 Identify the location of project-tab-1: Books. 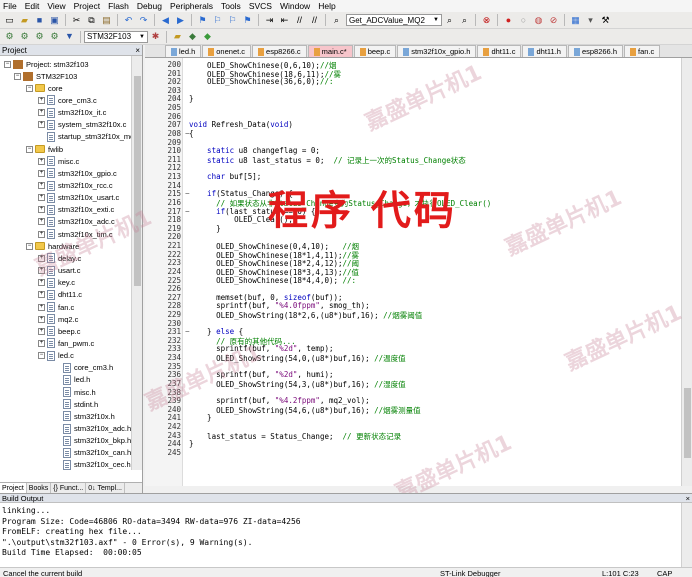
(39, 488).